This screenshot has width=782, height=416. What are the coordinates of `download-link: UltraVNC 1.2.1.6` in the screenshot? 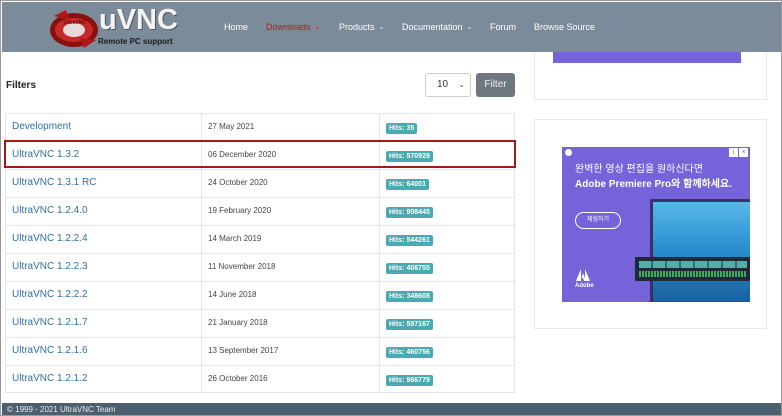 It's located at (50, 350).